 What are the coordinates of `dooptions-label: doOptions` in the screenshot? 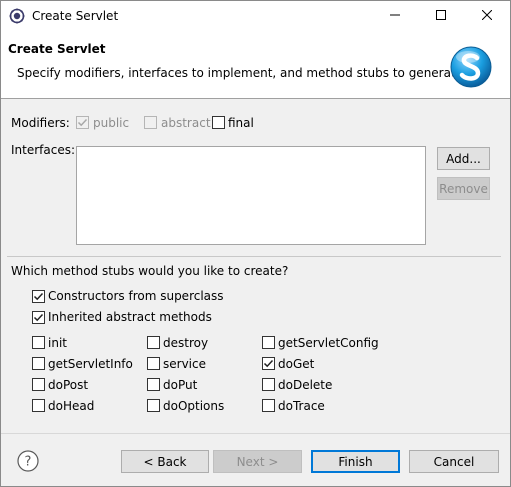 It's located at (194, 406).